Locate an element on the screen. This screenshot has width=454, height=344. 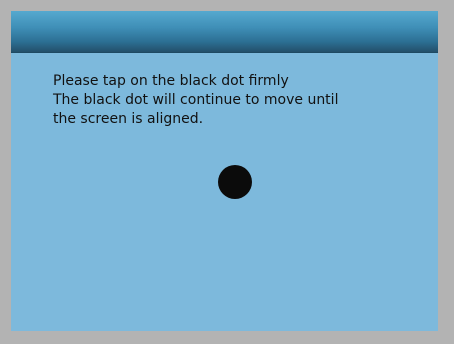
black-dot-icon is located at coordinates (235, 182).